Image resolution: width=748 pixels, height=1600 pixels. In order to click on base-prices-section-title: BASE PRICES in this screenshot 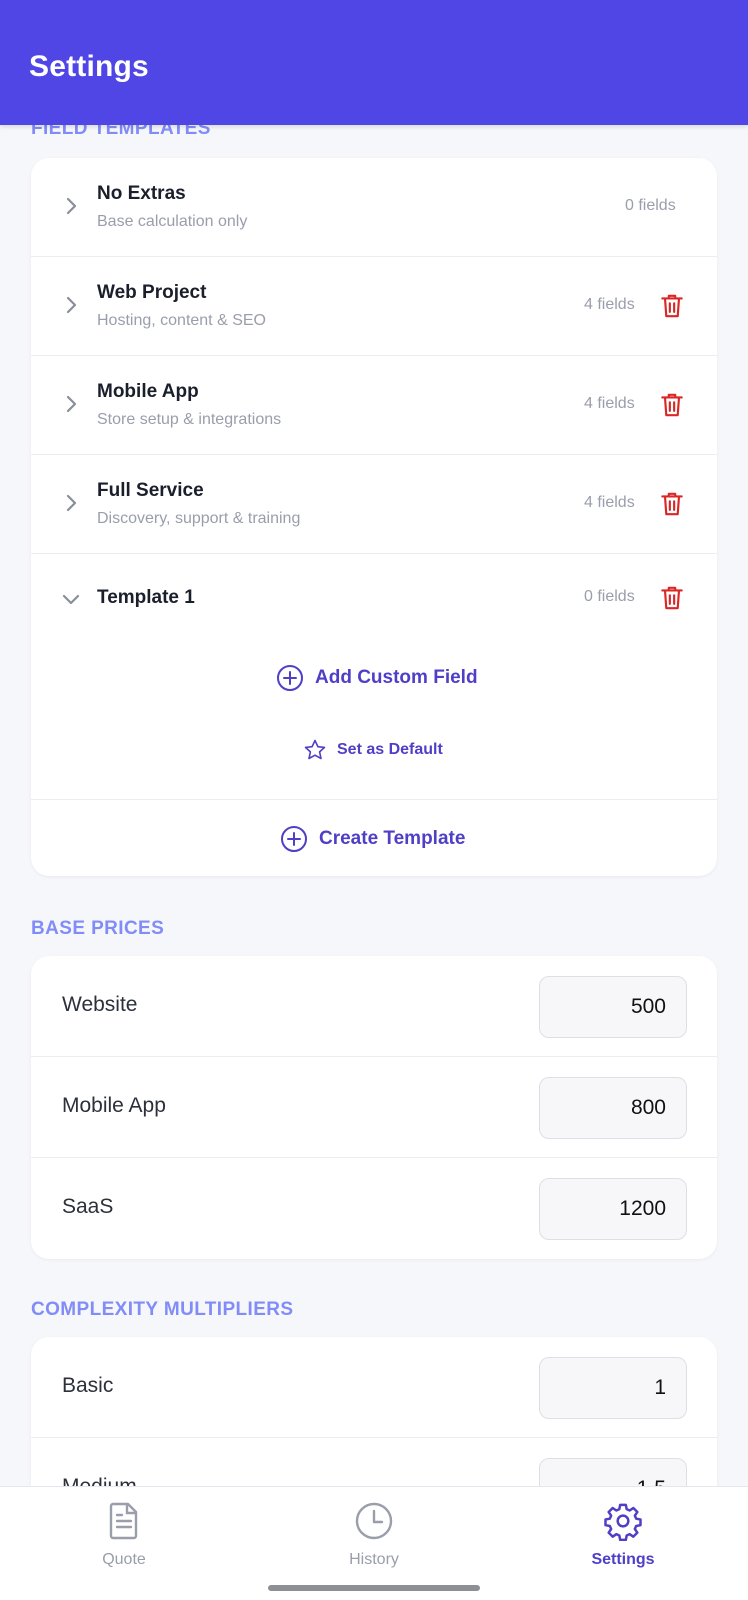, I will do `click(98, 928)`.